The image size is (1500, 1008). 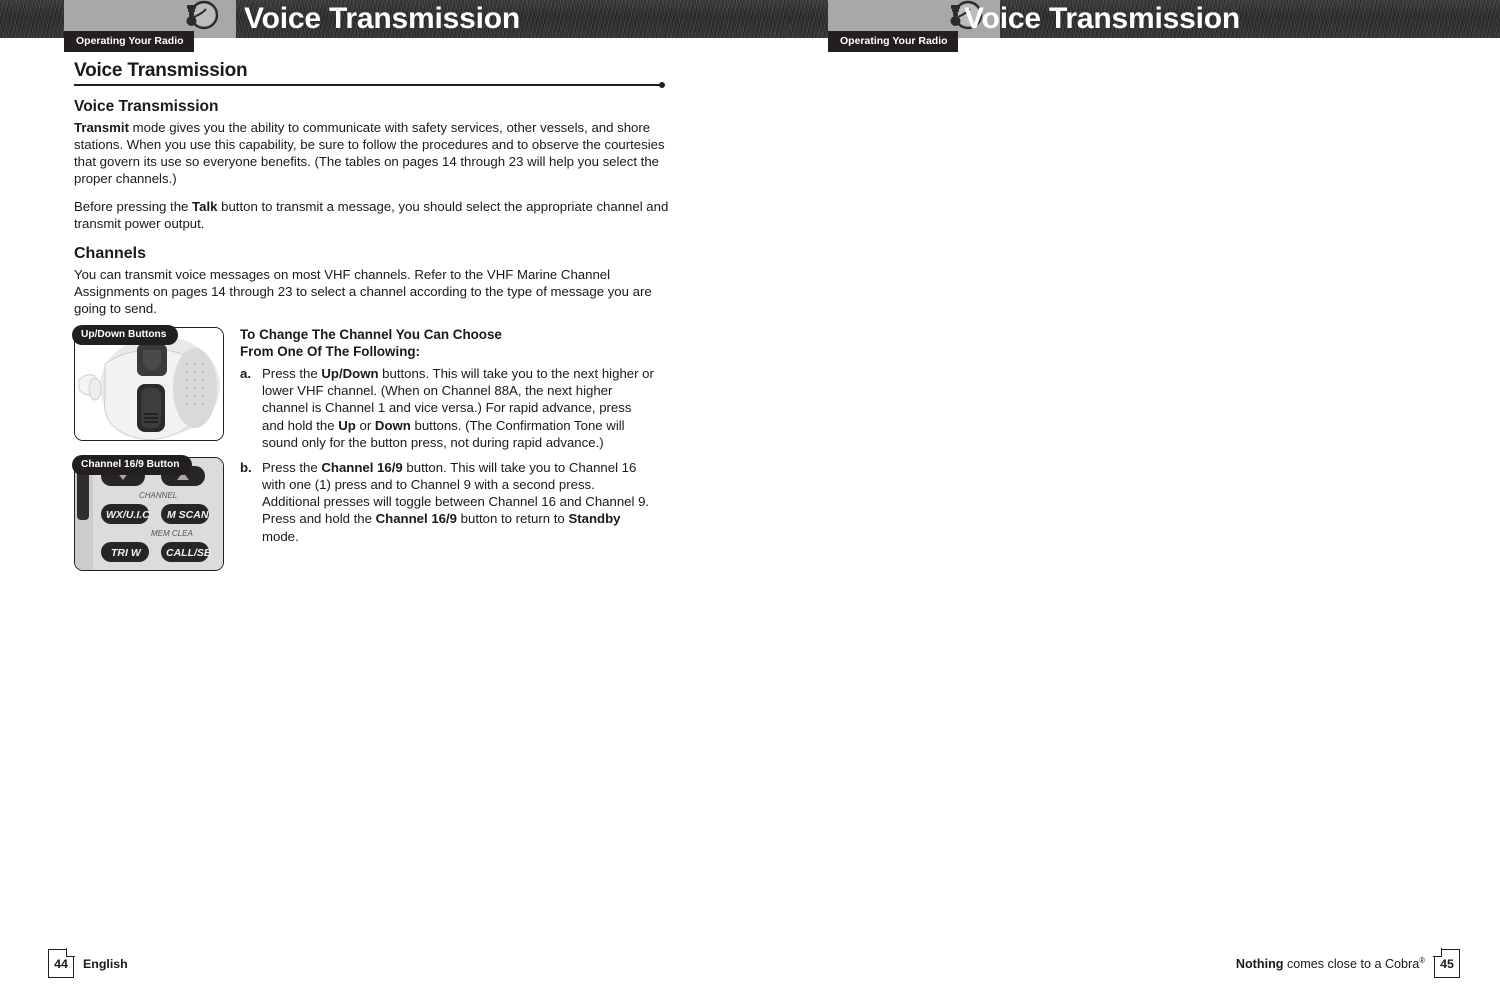 I want to click on figure-up-down-buttons: Up/Down Buttons, so click(x=148, y=383).